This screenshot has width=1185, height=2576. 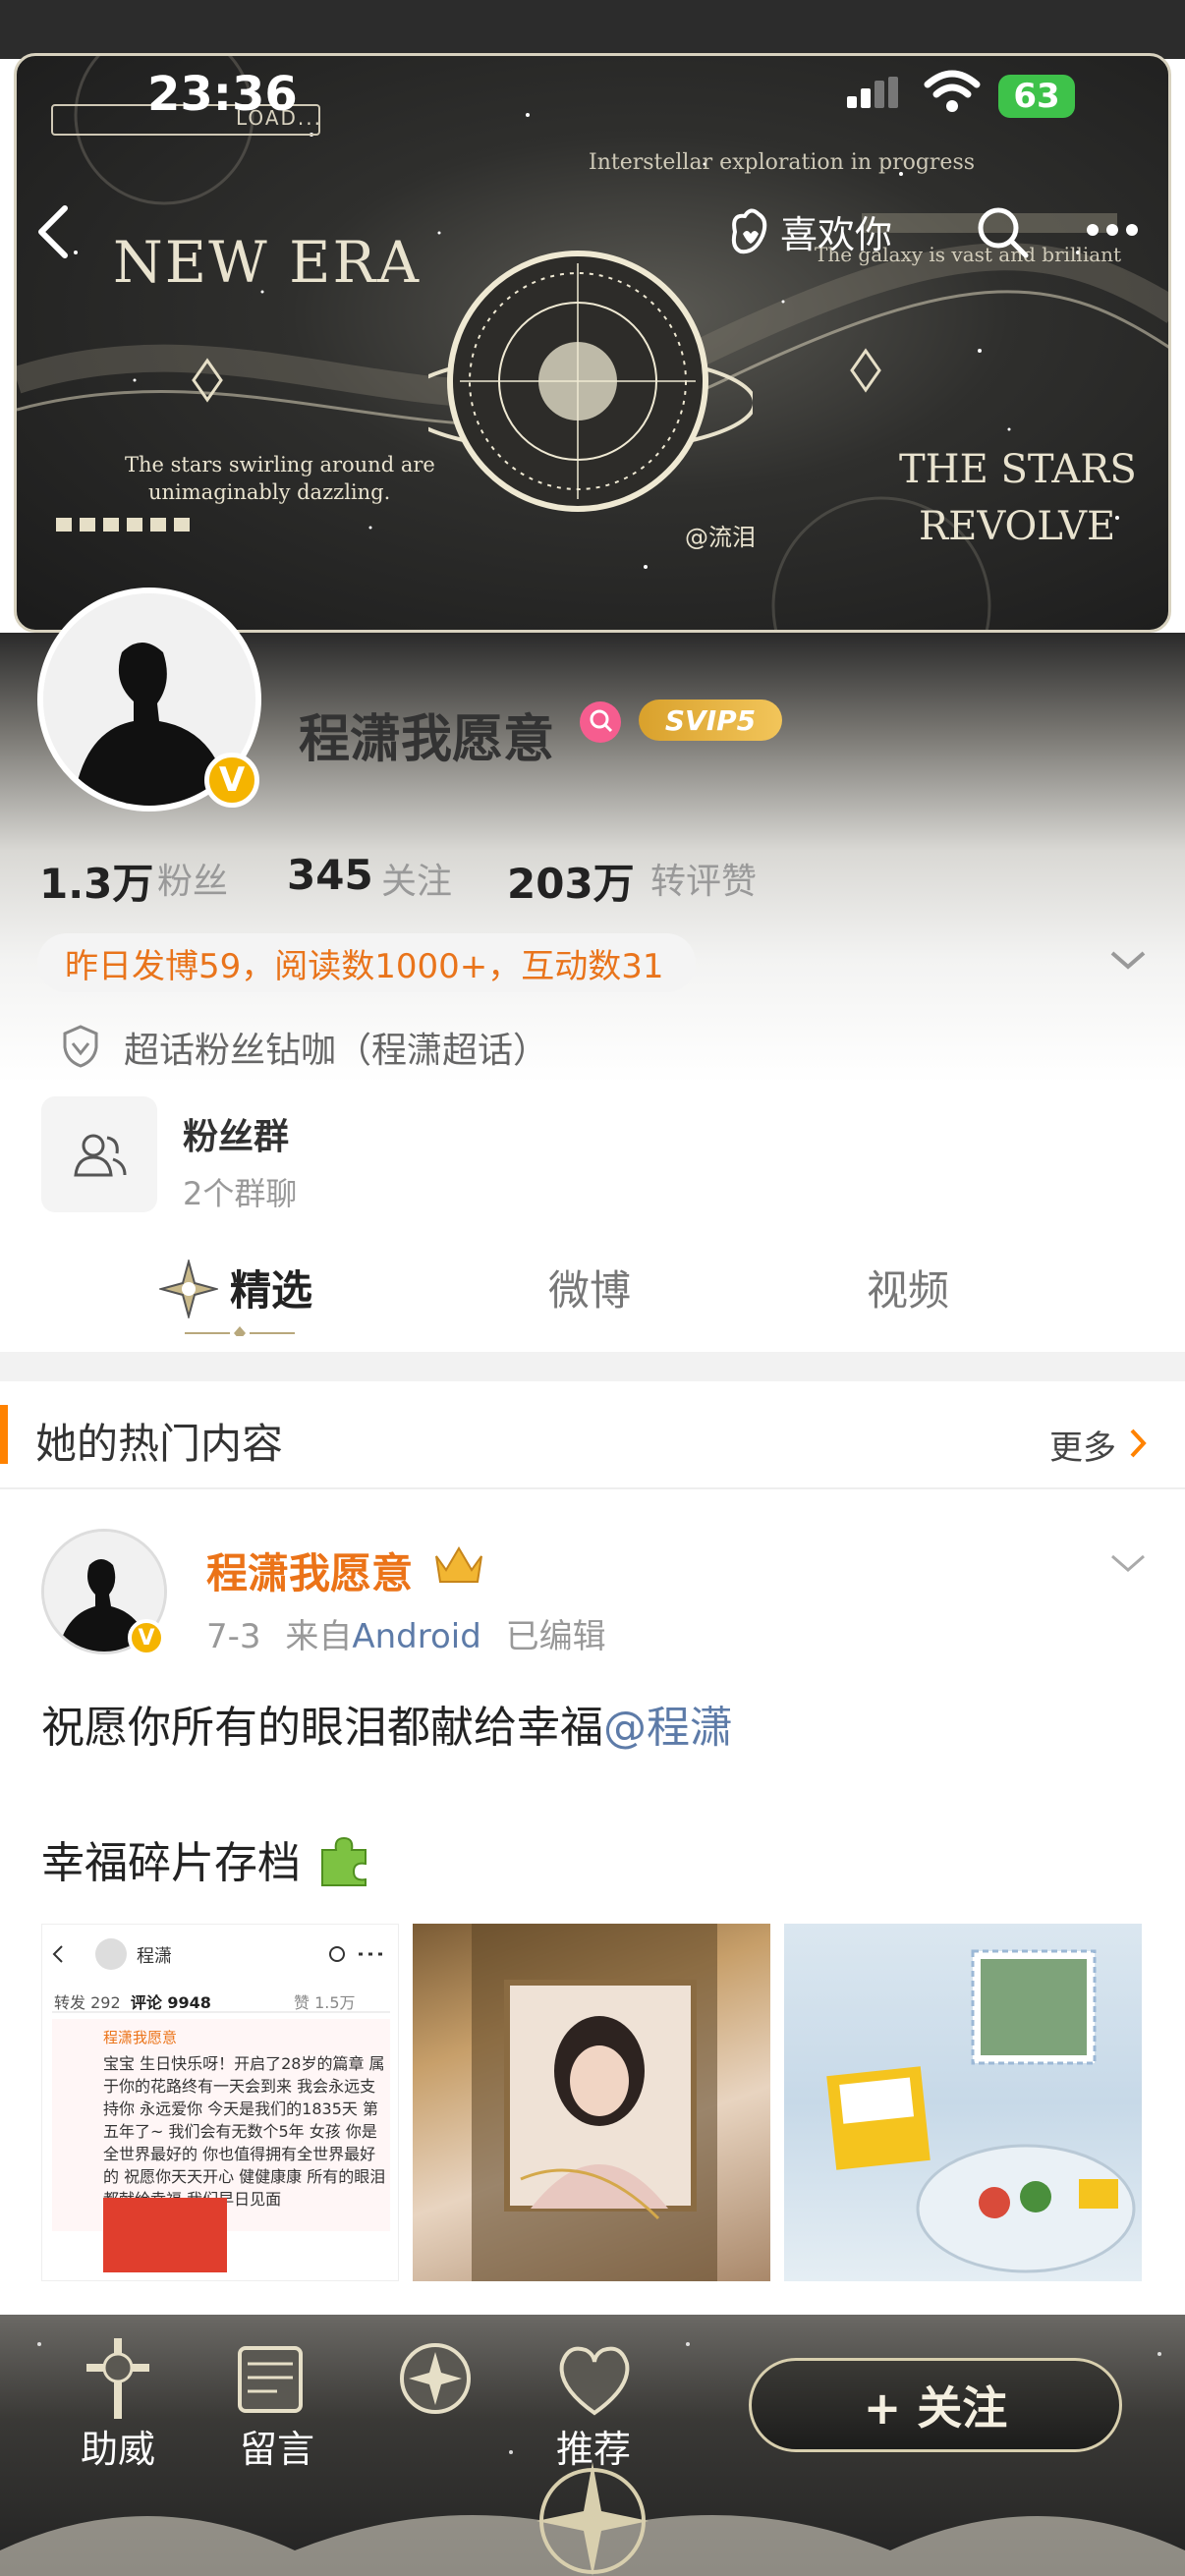 I want to click on star-globe-icon, so click(x=436, y=2378).